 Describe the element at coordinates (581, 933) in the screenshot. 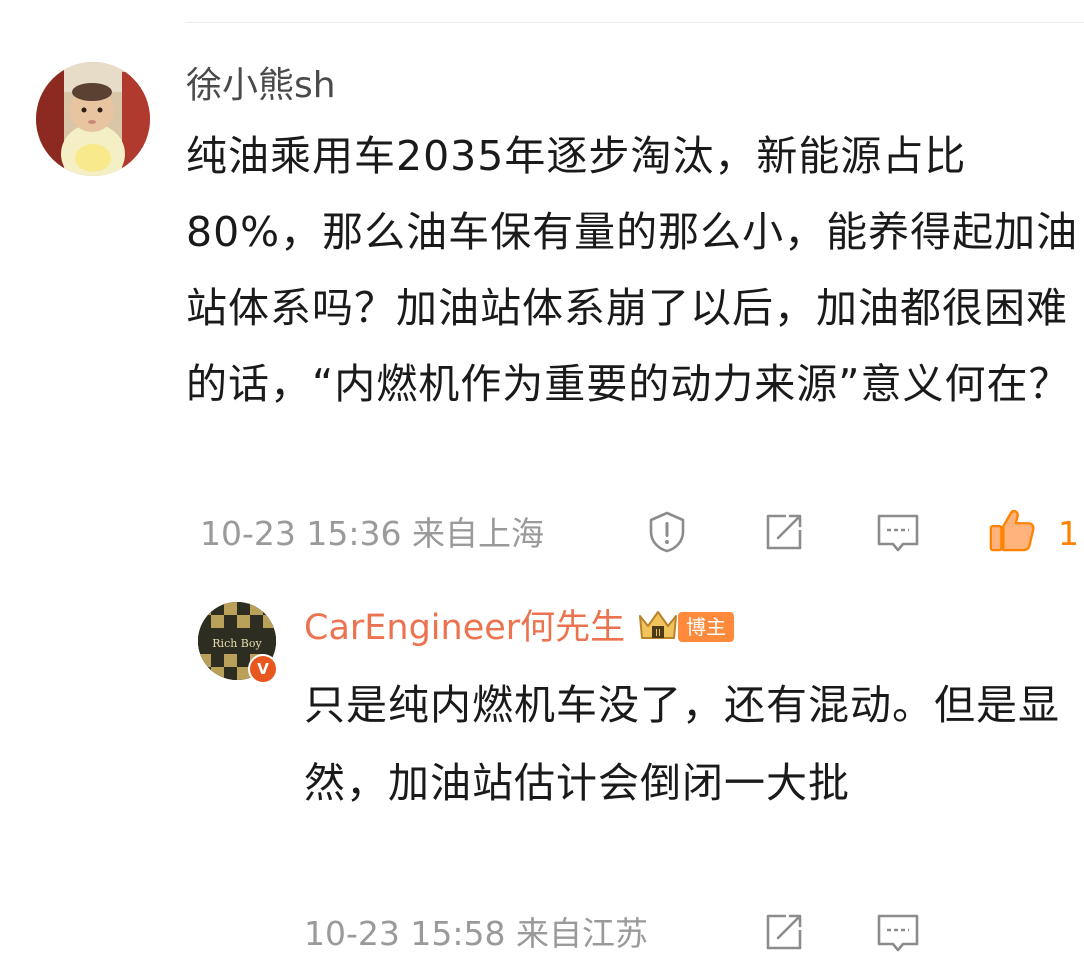

I see `reply-location: 来自江苏` at that location.